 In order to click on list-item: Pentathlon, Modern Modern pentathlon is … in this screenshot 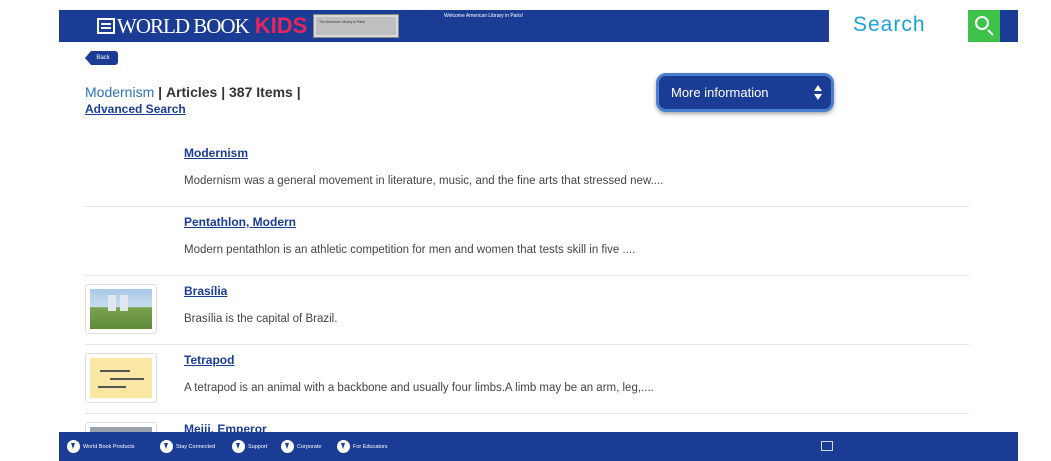, I will do `click(527, 241)`.